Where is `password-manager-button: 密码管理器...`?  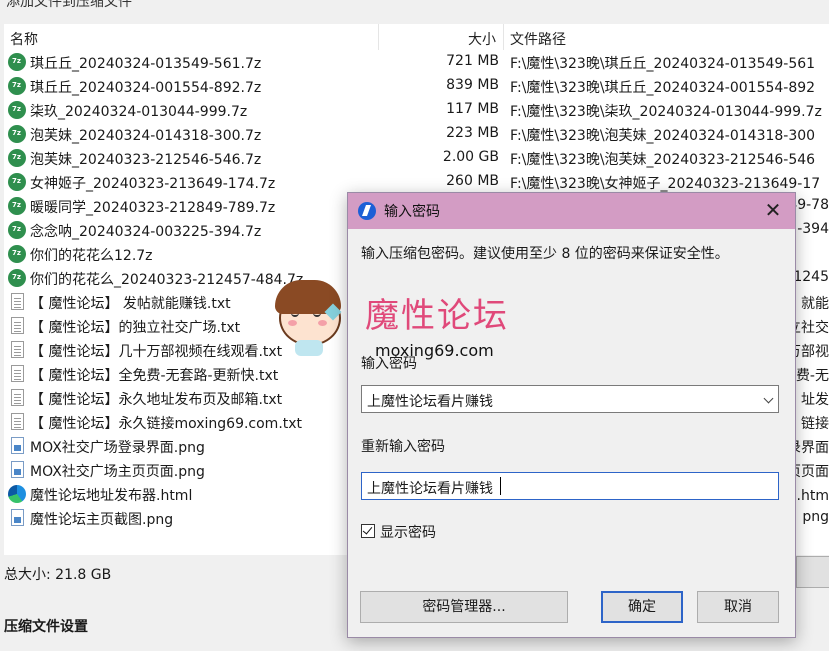
password-manager-button: 密码管理器... is located at coordinates (464, 607).